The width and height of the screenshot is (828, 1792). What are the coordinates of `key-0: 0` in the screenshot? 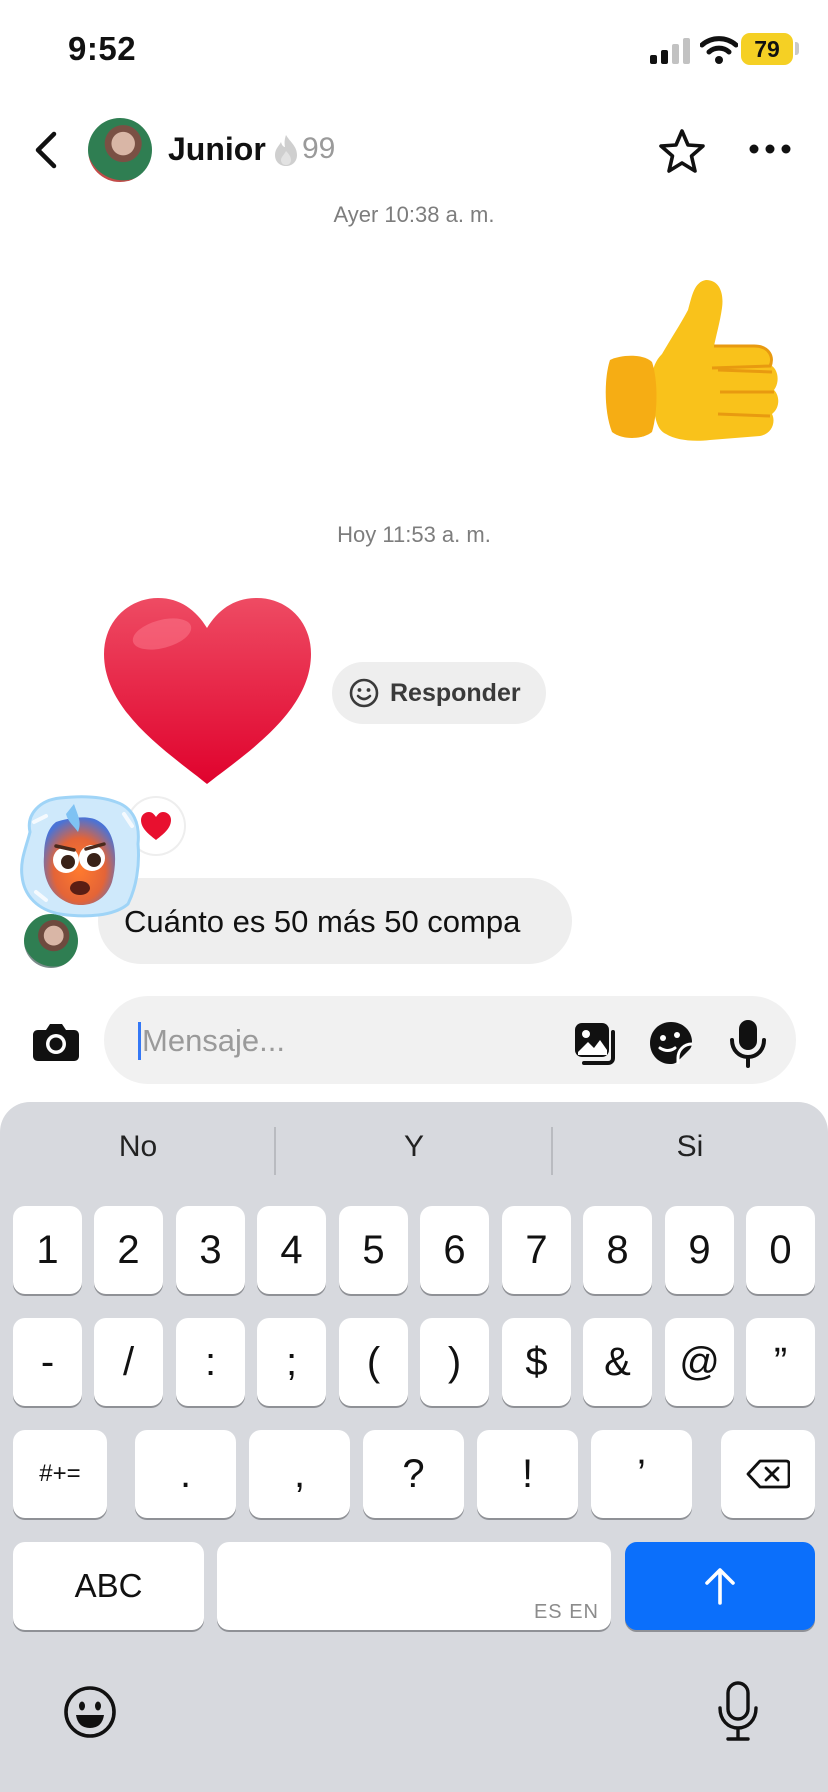 It's located at (780, 1250).